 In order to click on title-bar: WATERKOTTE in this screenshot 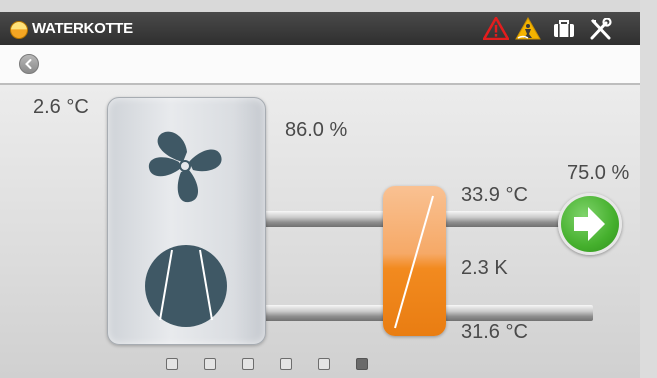, I will do `click(320, 28)`.